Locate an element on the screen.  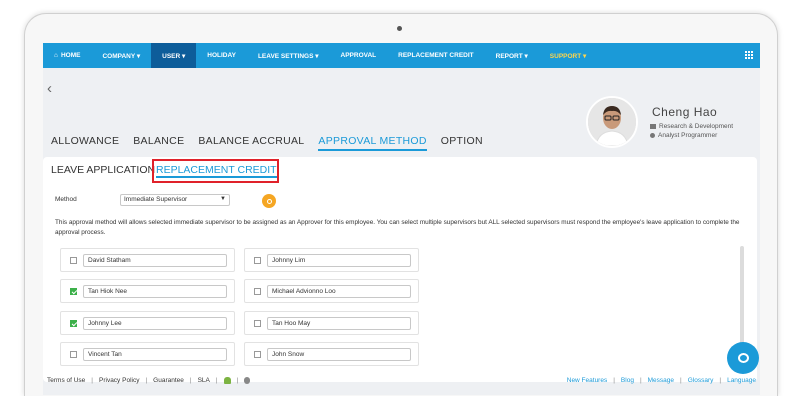
employee-item: John Snow is located at coordinates (331, 354).